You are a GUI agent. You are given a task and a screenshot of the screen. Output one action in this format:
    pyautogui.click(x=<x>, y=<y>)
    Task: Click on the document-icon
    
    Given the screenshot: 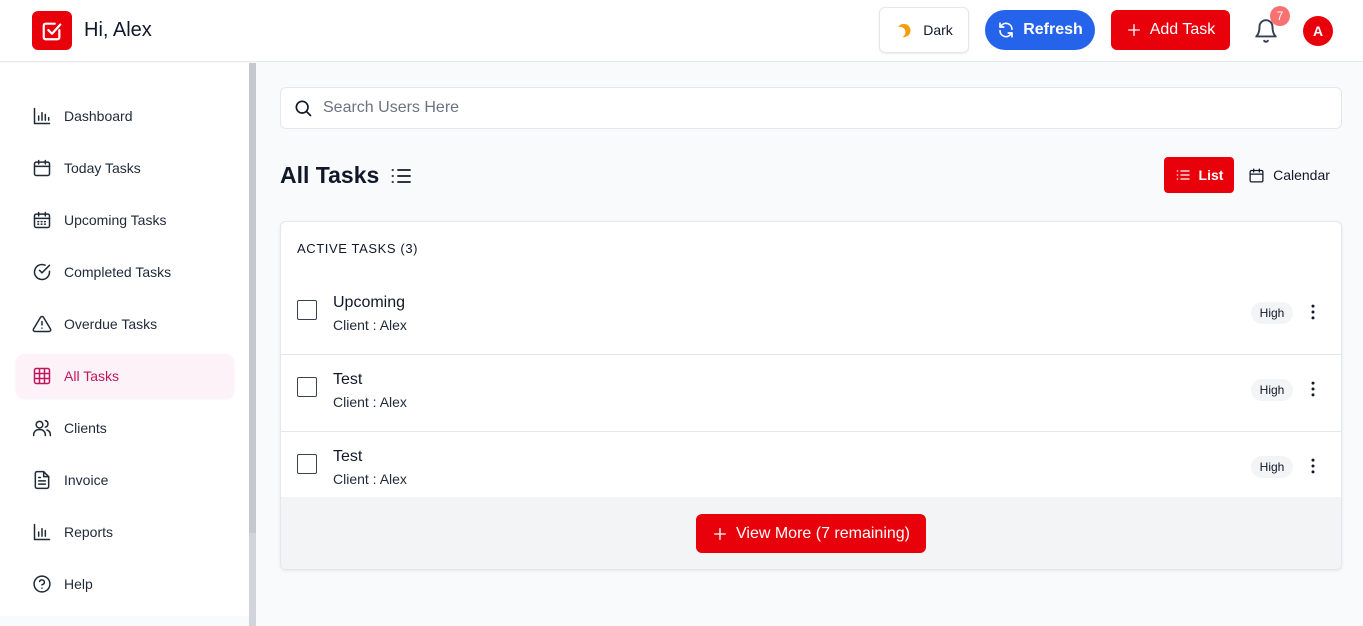 What is the action you would take?
    pyautogui.click(x=42, y=480)
    